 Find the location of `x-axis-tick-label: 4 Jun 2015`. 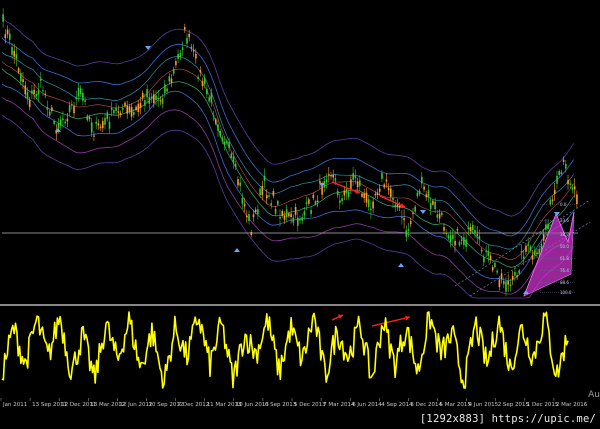

x-axis-tick-label: 4 Jun 2015 is located at coordinates (484, 405).